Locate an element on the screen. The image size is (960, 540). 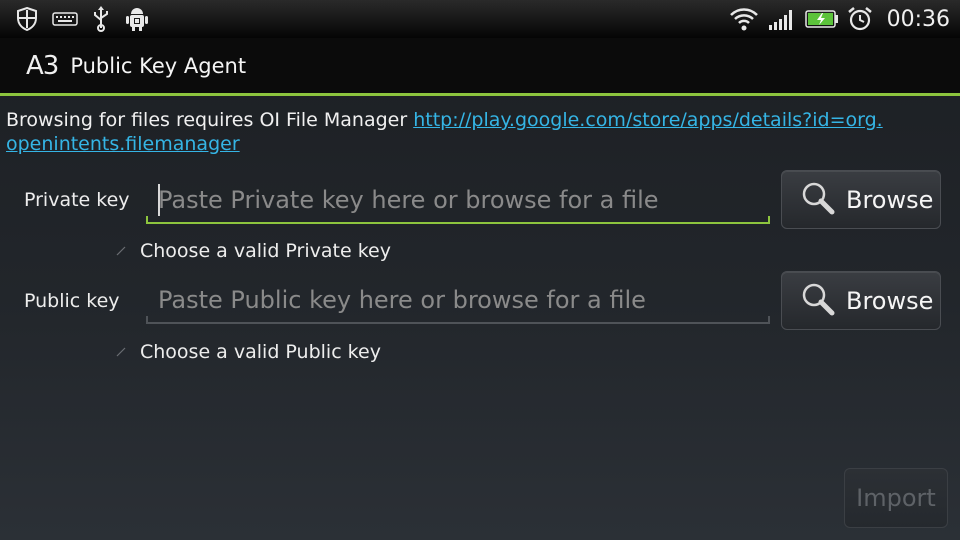
import-label: Import is located at coordinates (896, 498).